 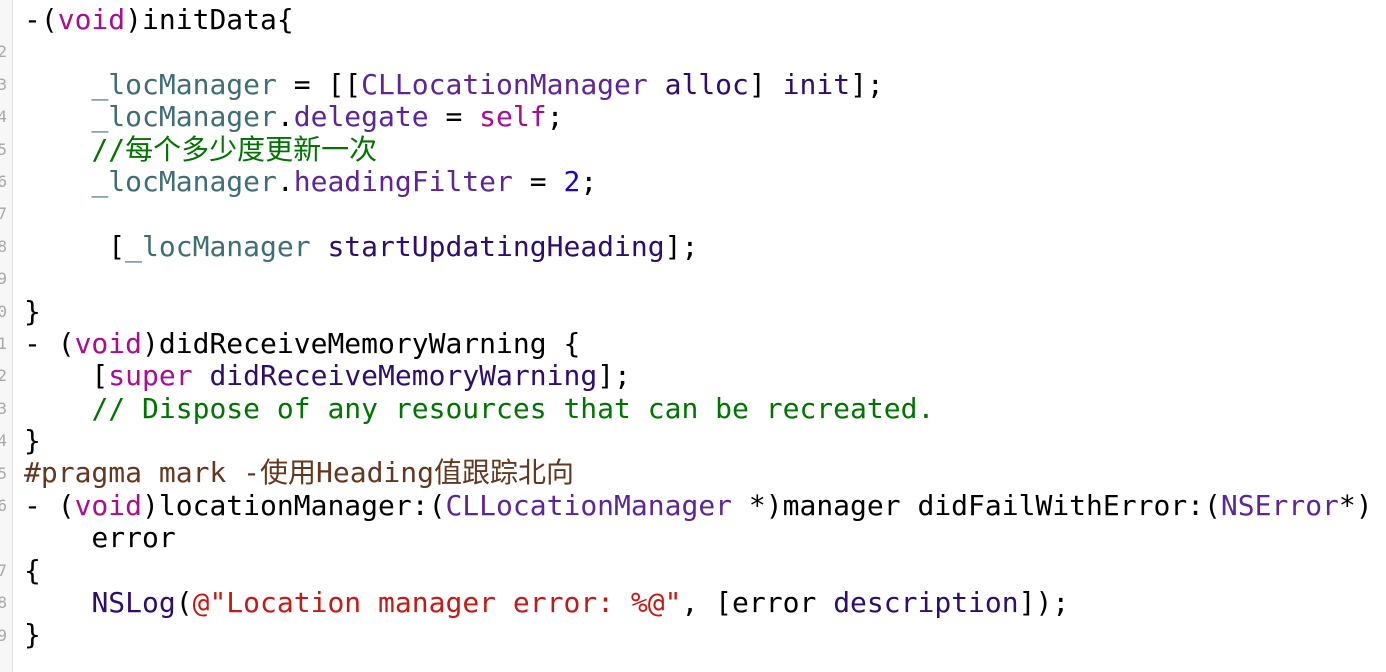 I want to click on code-line: _locManager.headingFilter = 2;, so click(x=698, y=181).